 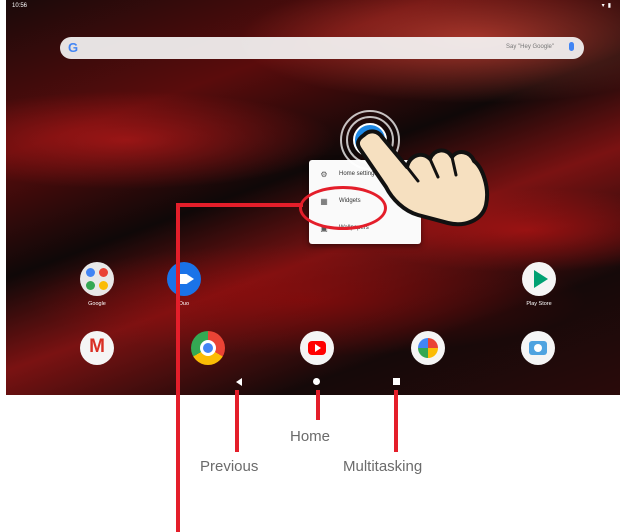 What do you see at coordinates (428, 348) in the screenshot?
I see `photos-icon` at bounding box center [428, 348].